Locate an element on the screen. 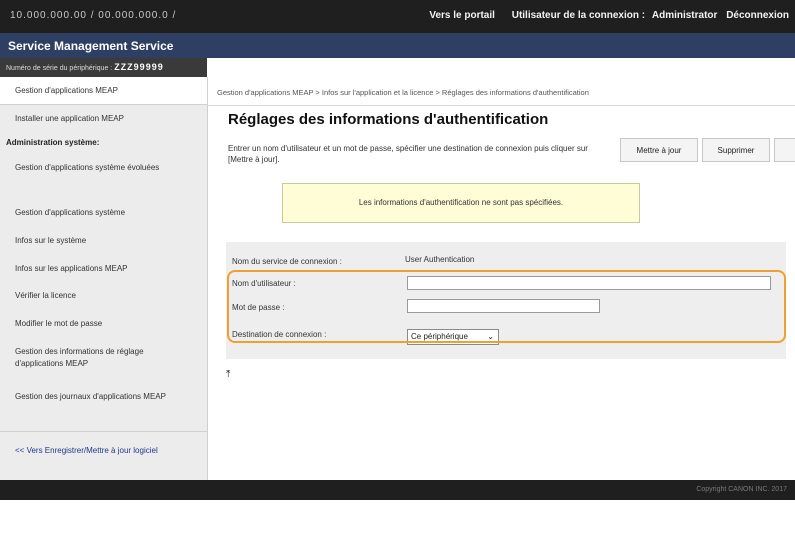  sidebar-item-check-license: Vérifier la licence is located at coordinates (103, 294).